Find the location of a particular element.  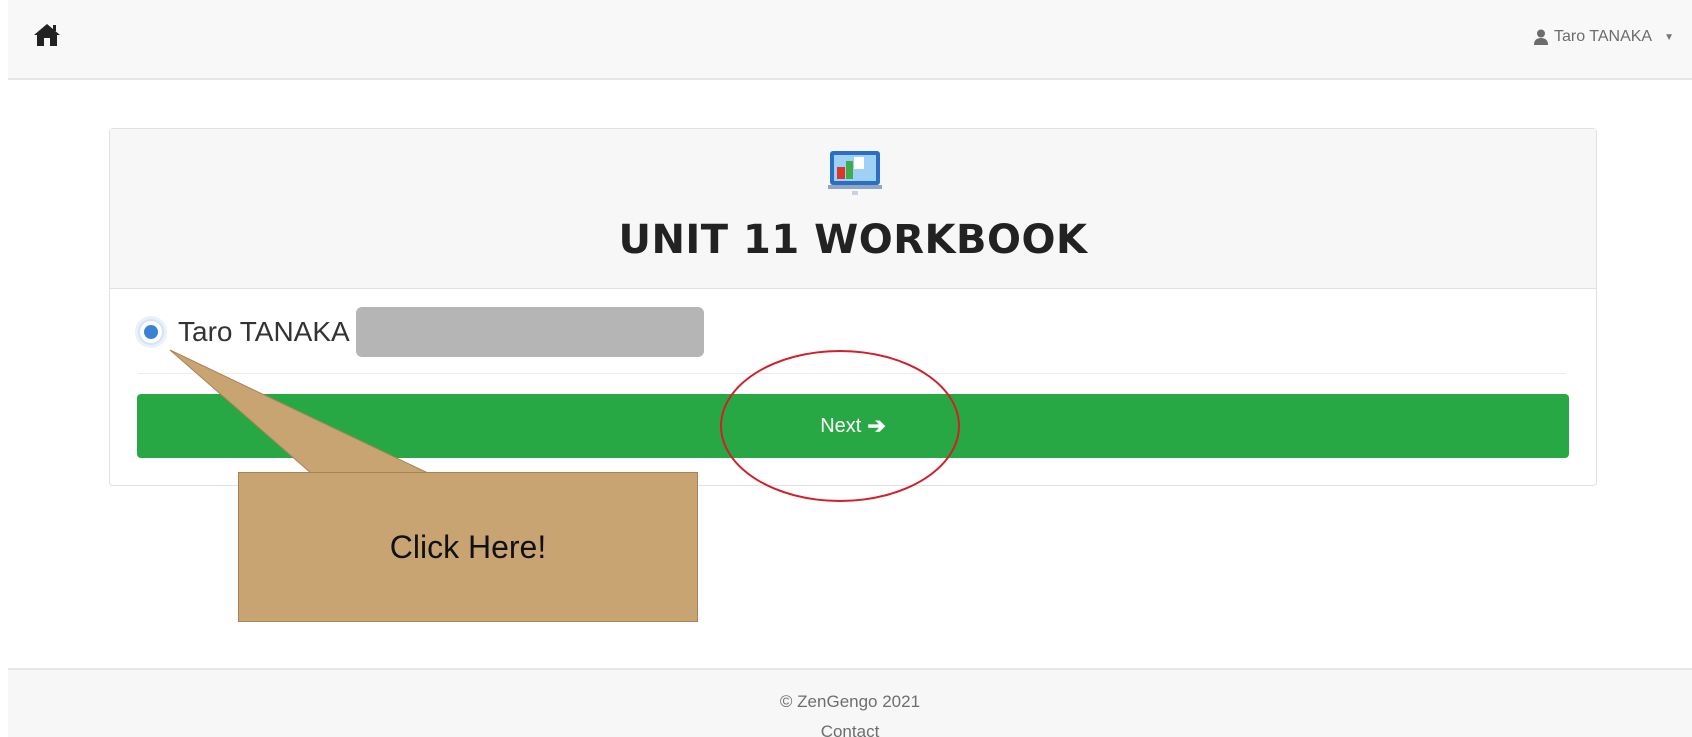

top-navbar: Taro TANAKA ▼ is located at coordinates (850, 40).